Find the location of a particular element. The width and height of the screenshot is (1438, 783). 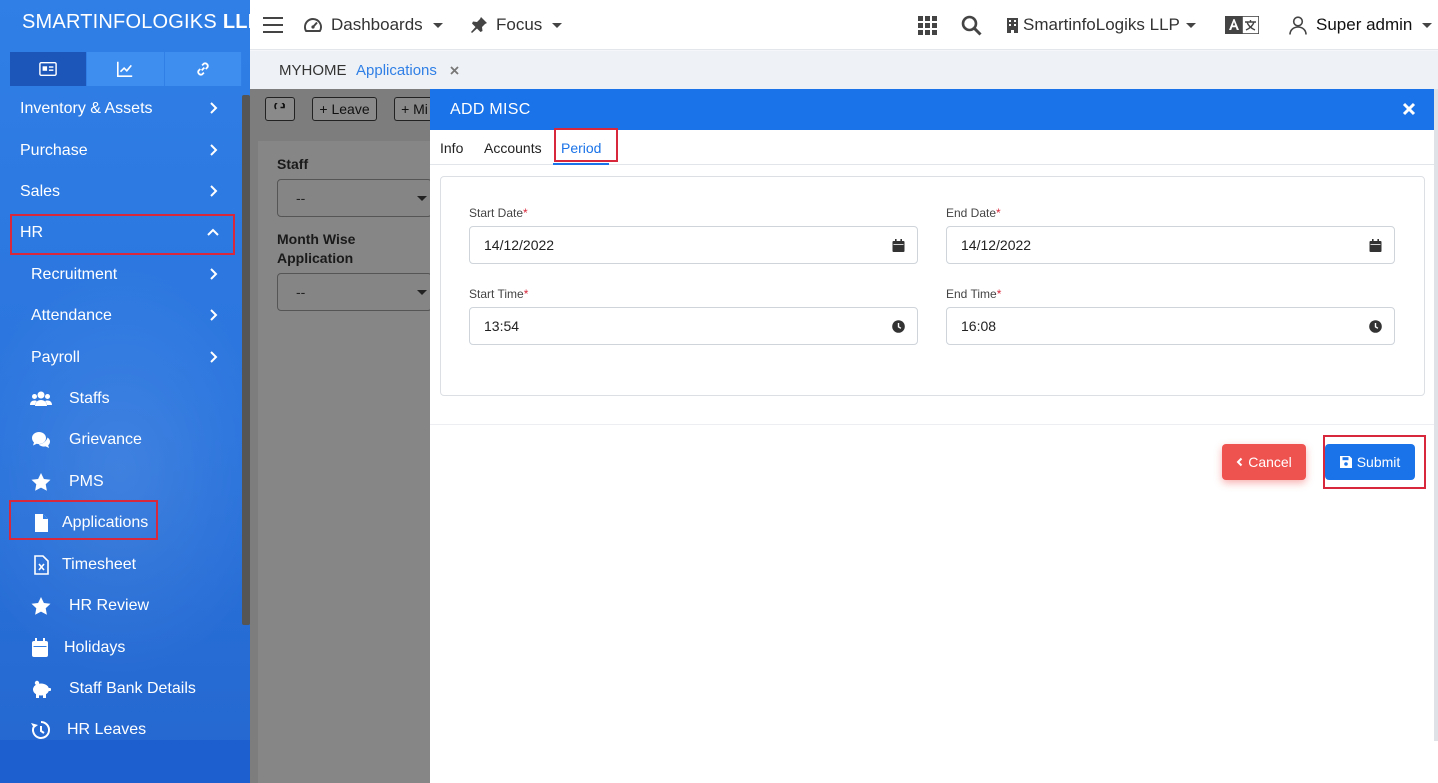

close-modal-button is located at coordinates (1409, 109).